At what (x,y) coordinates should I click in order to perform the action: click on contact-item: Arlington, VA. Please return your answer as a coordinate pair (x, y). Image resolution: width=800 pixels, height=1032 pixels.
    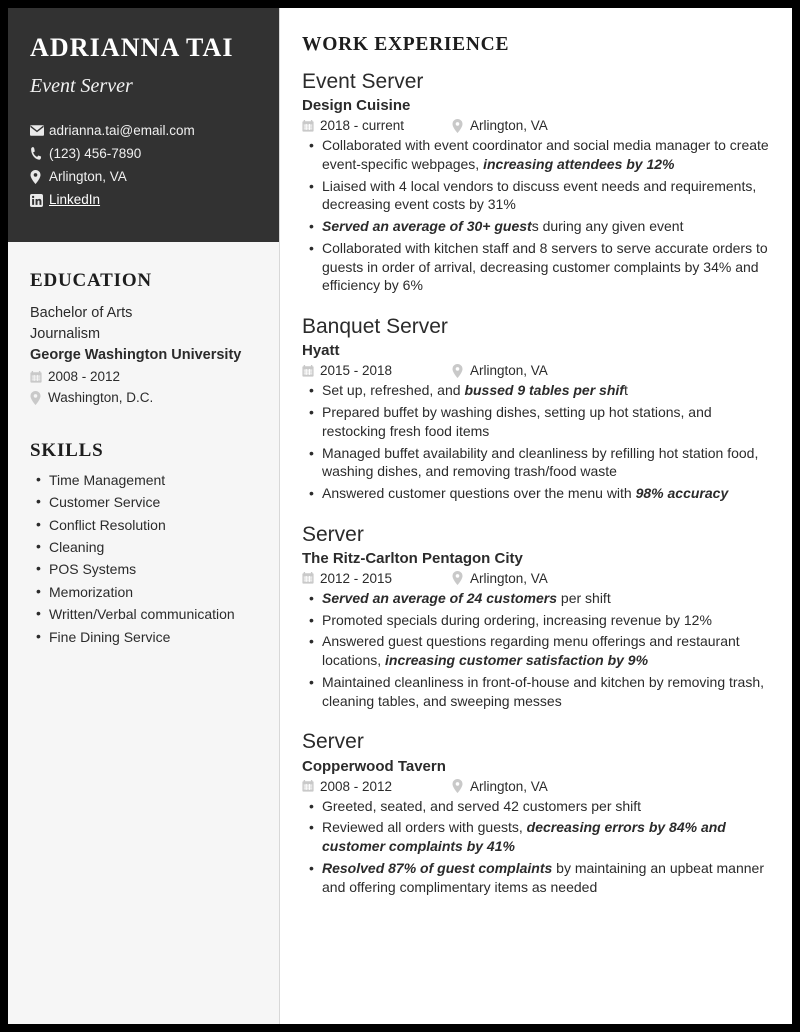
    Looking at the image, I should click on (143, 177).